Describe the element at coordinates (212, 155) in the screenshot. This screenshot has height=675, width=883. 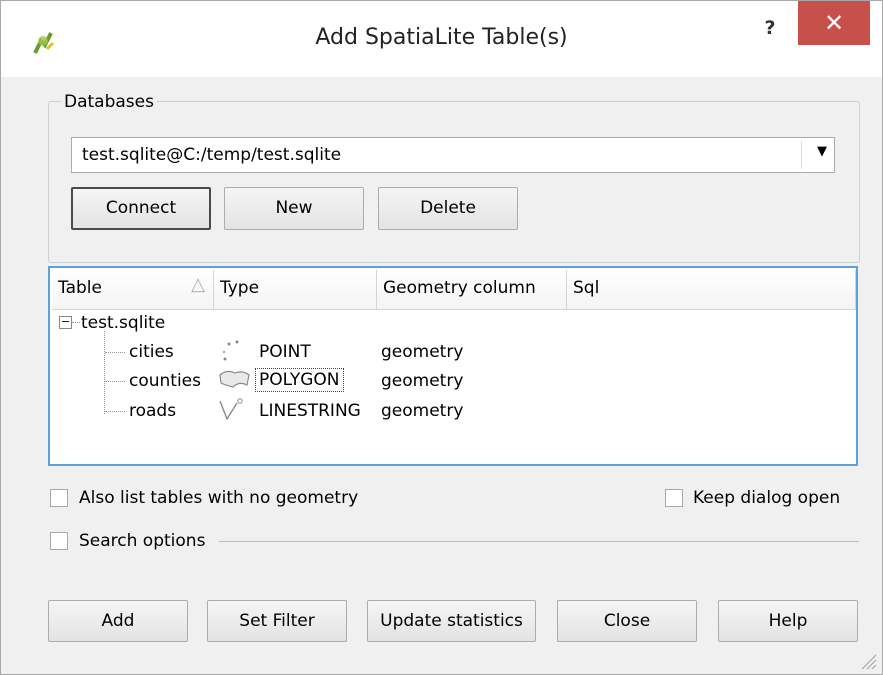
I see `database-select-value: test.sqlite@C:/temp/test.sqlite` at that location.